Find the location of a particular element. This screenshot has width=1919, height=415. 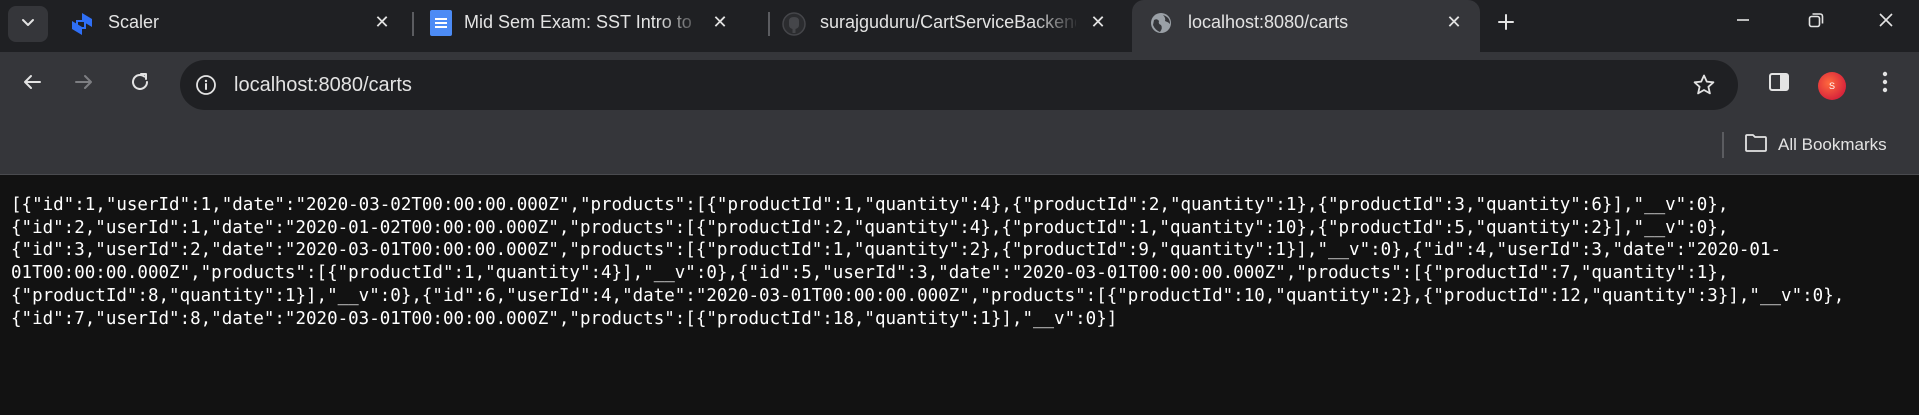

tab-search-button is located at coordinates (28, 24).